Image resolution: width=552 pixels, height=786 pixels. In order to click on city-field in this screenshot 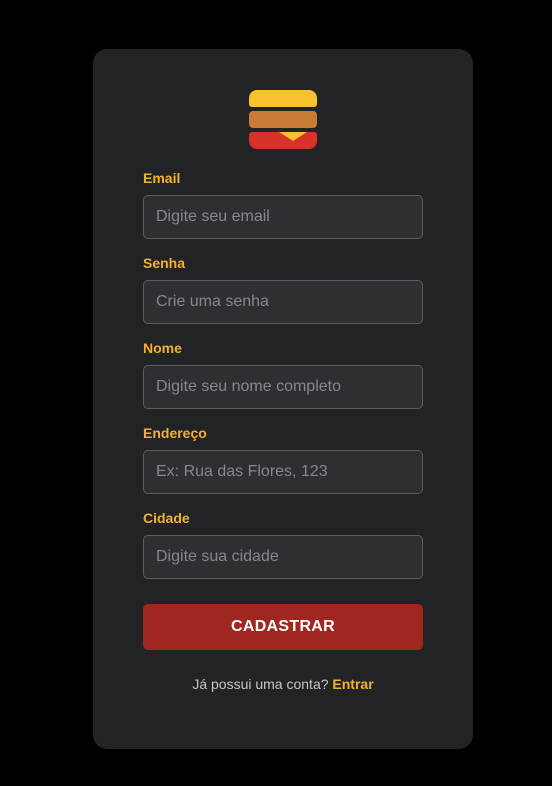, I will do `click(283, 557)`.